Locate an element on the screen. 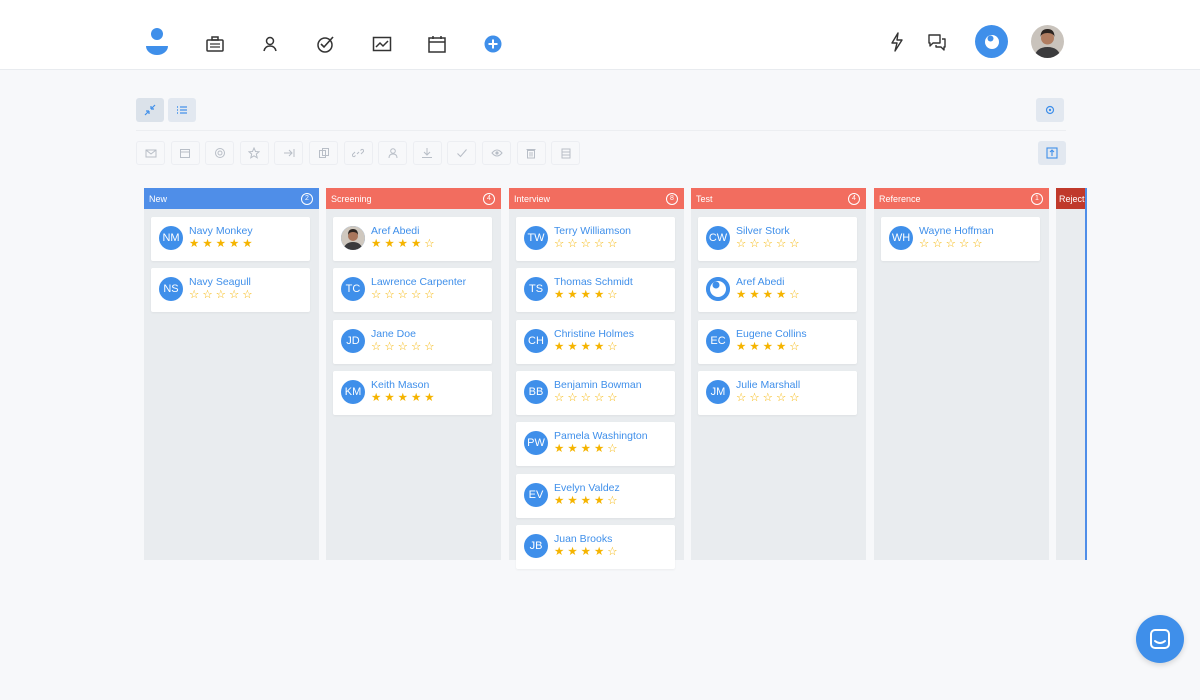 This screenshot has height=700, width=1200. candidate-card: JB Juan Brooks ★ ★ ★ ★ ☆ is located at coordinates (595, 546).